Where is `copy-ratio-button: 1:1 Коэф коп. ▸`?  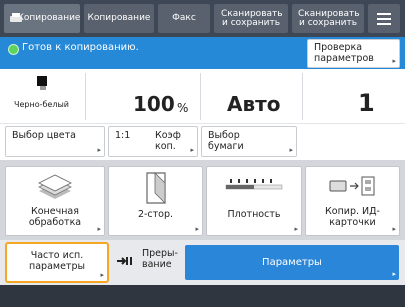 copy-ratio-button: 1:1 Коэф коп. ▸ is located at coordinates (153, 141).